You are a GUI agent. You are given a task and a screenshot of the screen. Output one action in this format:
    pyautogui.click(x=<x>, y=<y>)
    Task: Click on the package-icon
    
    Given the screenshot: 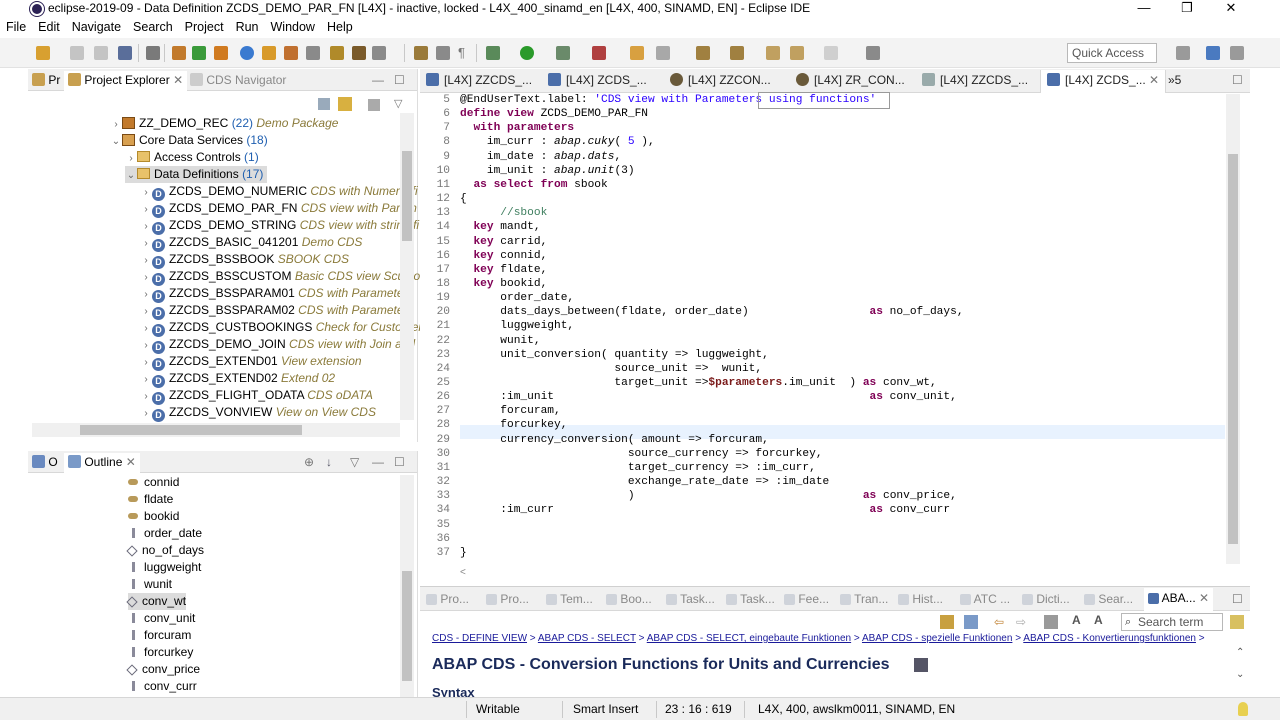 What is the action you would take?
    pyautogui.click(x=291, y=53)
    